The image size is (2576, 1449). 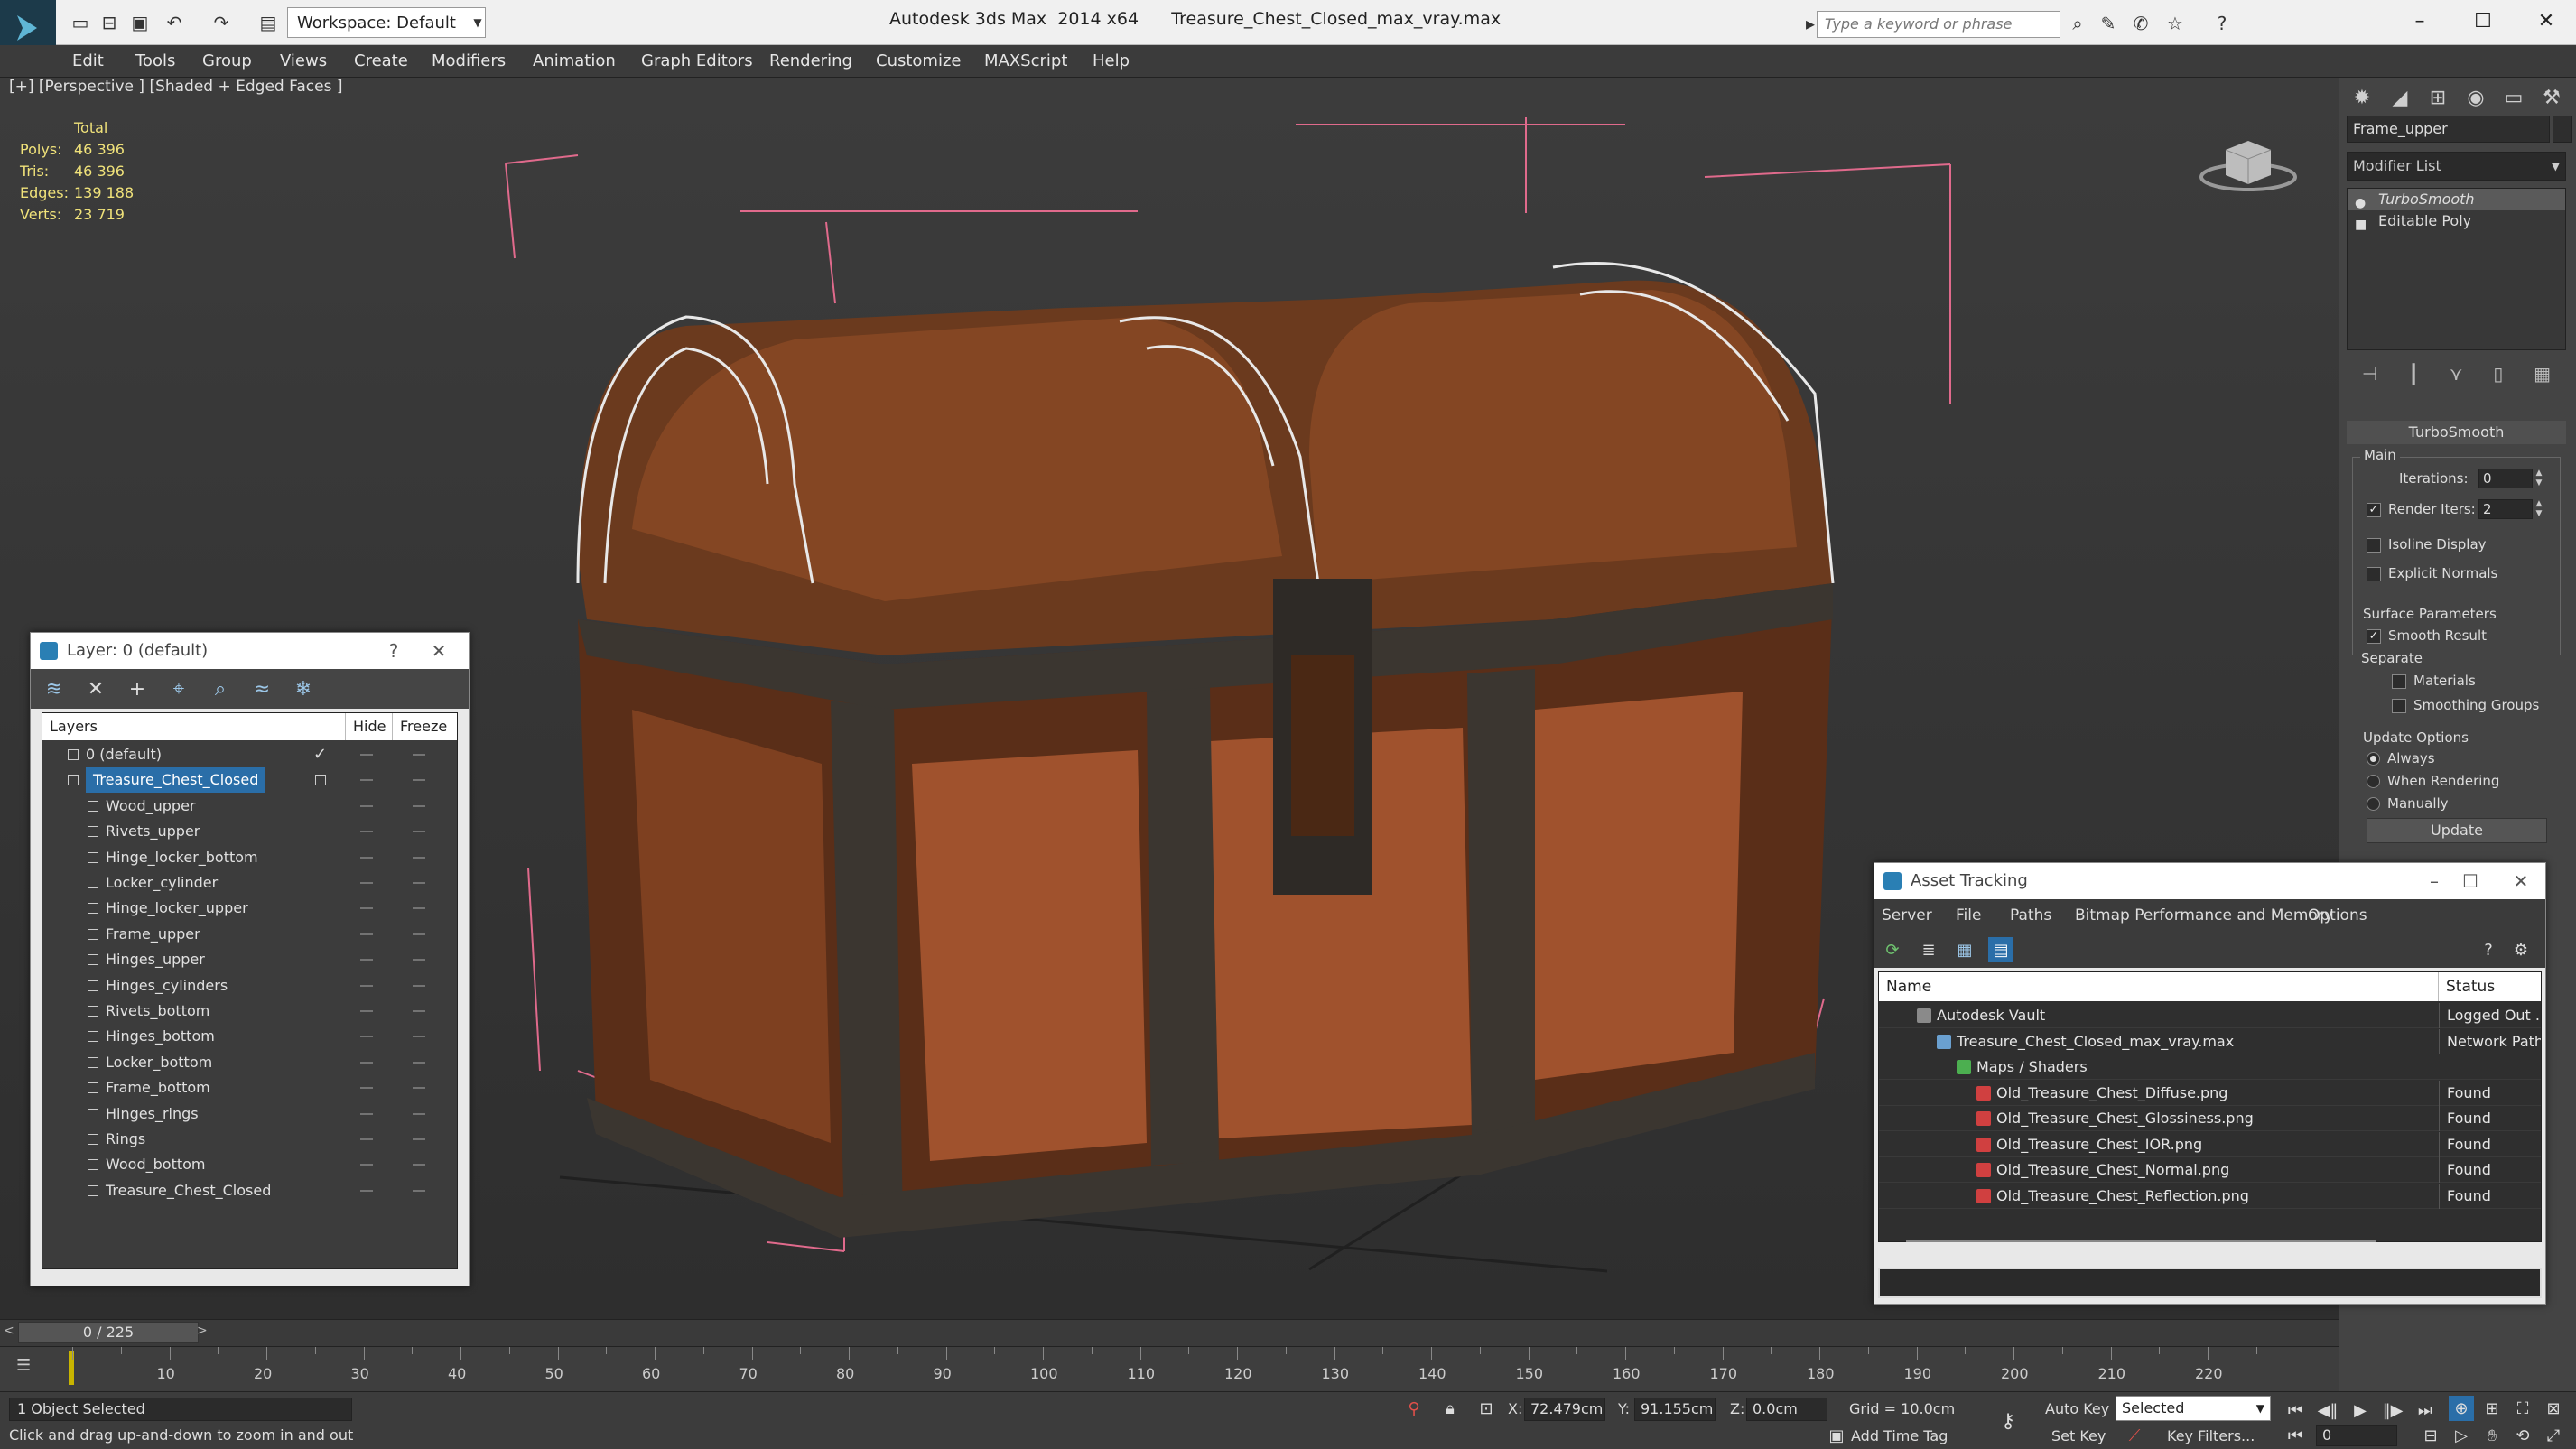 What do you see at coordinates (2438, 97) in the screenshot?
I see `hierarchy-tab-icon: ⊞` at bounding box center [2438, 97].